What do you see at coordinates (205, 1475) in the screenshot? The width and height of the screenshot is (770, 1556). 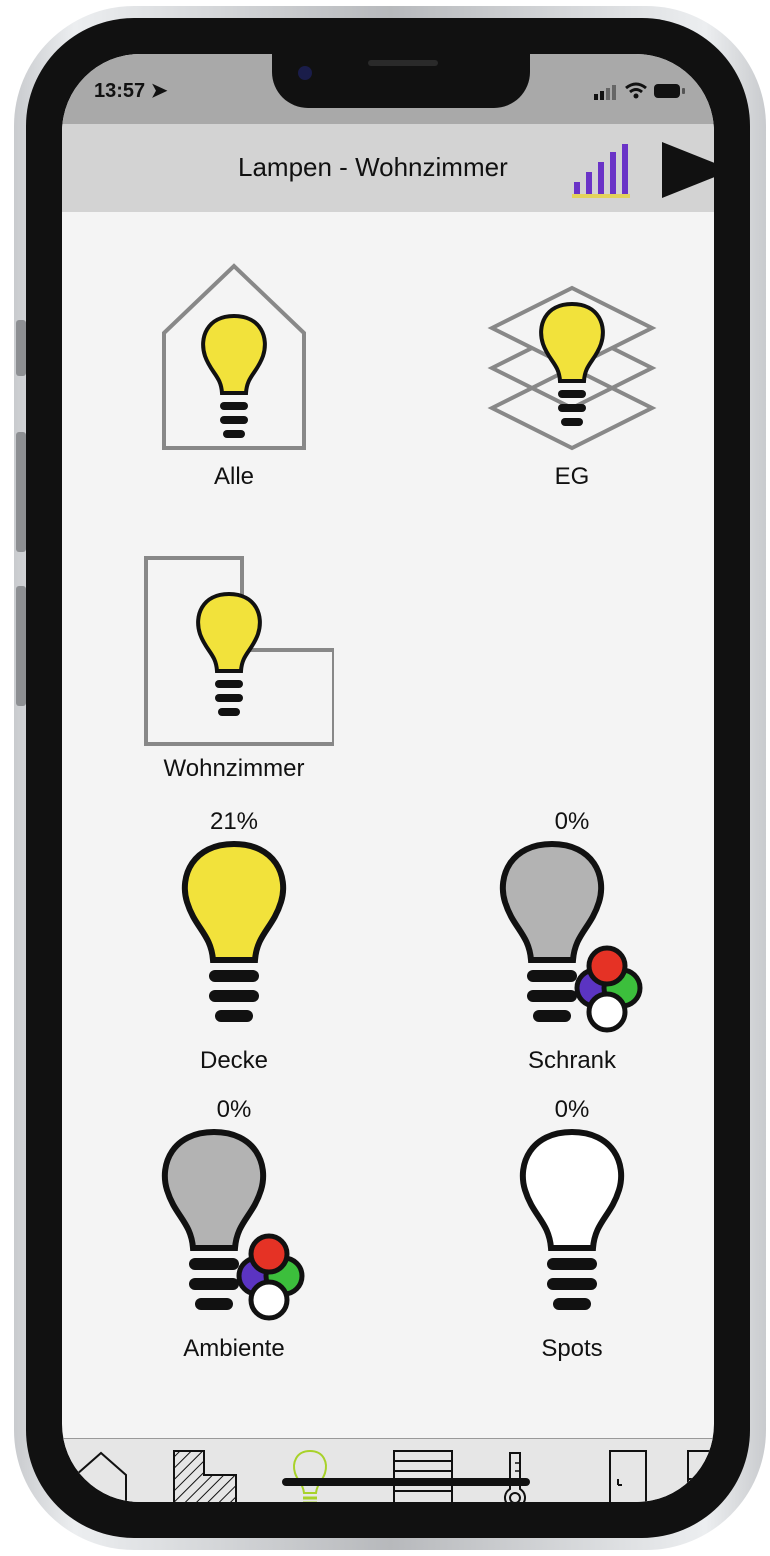 I see `floor-icon` at bounding box center [205, 1475].